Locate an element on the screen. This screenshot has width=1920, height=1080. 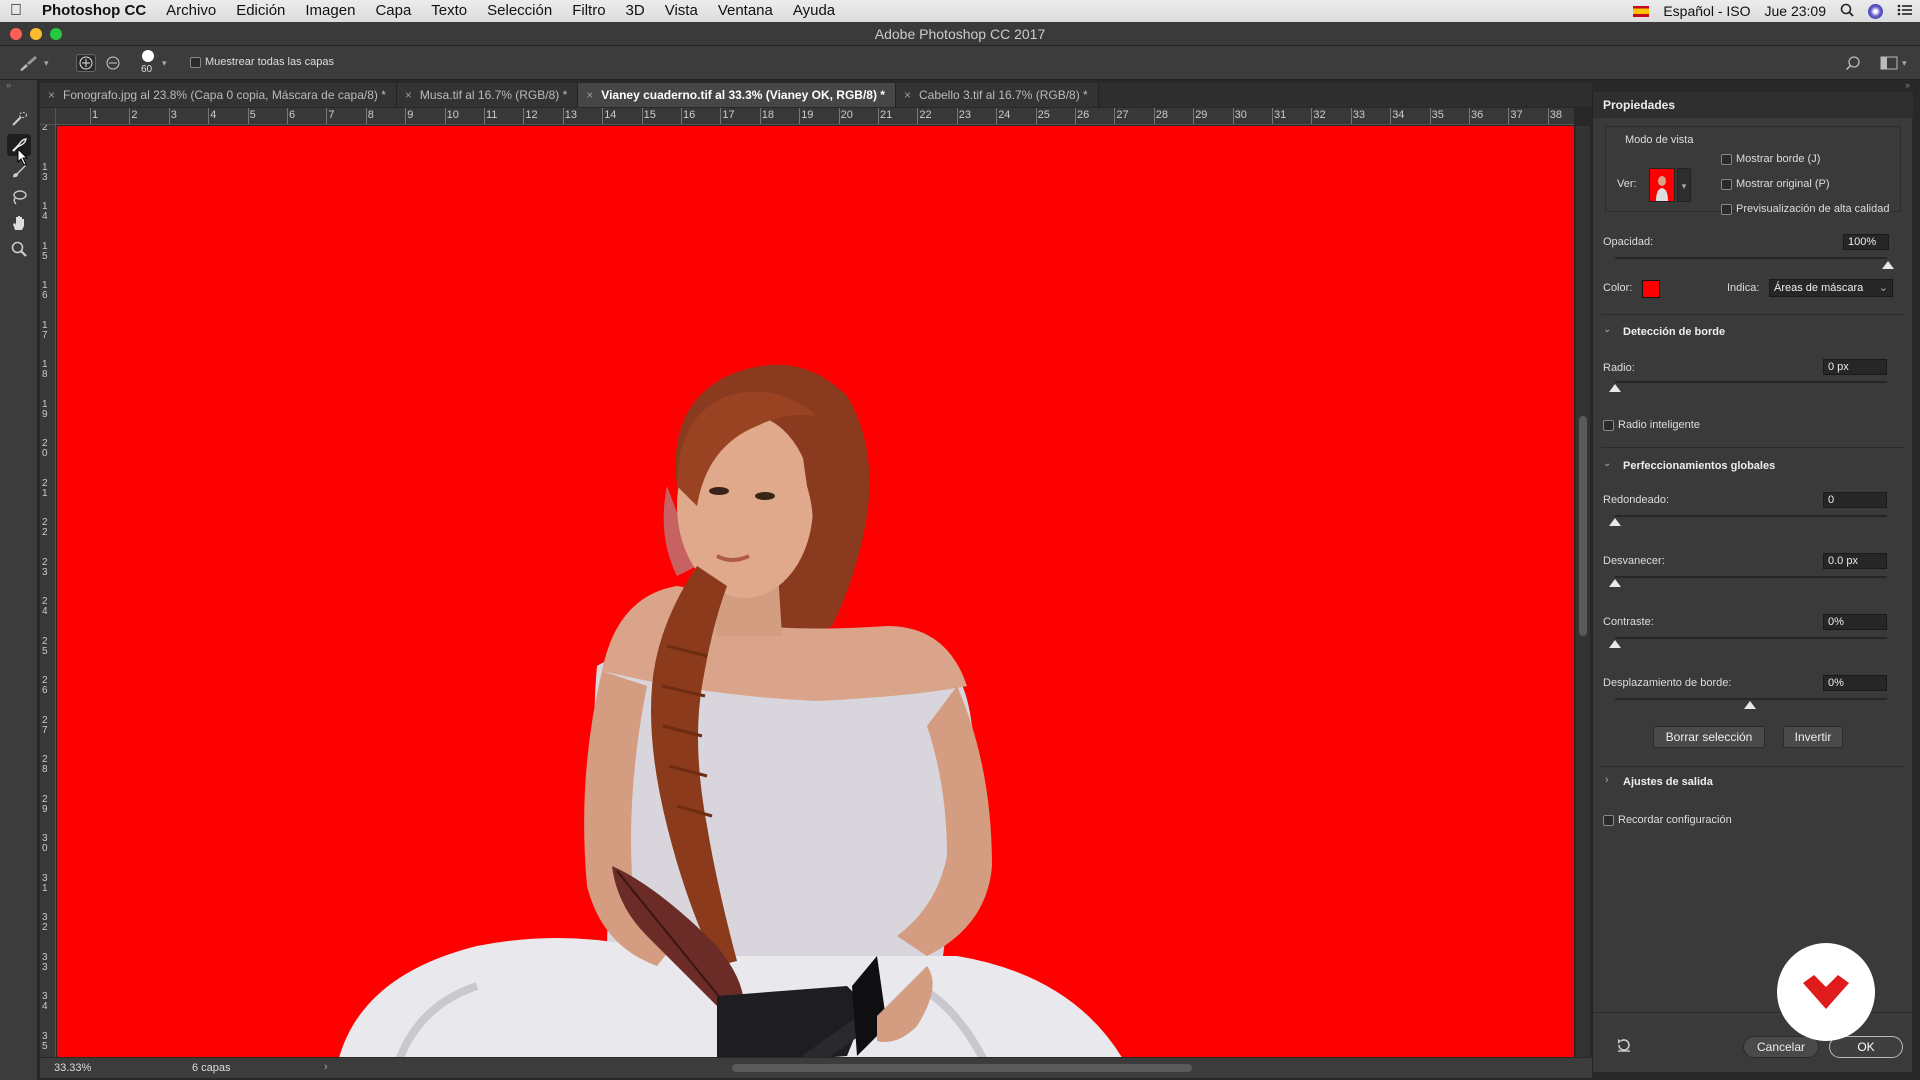
opacity-slider-thumb is located at coordinates (1888, 265).